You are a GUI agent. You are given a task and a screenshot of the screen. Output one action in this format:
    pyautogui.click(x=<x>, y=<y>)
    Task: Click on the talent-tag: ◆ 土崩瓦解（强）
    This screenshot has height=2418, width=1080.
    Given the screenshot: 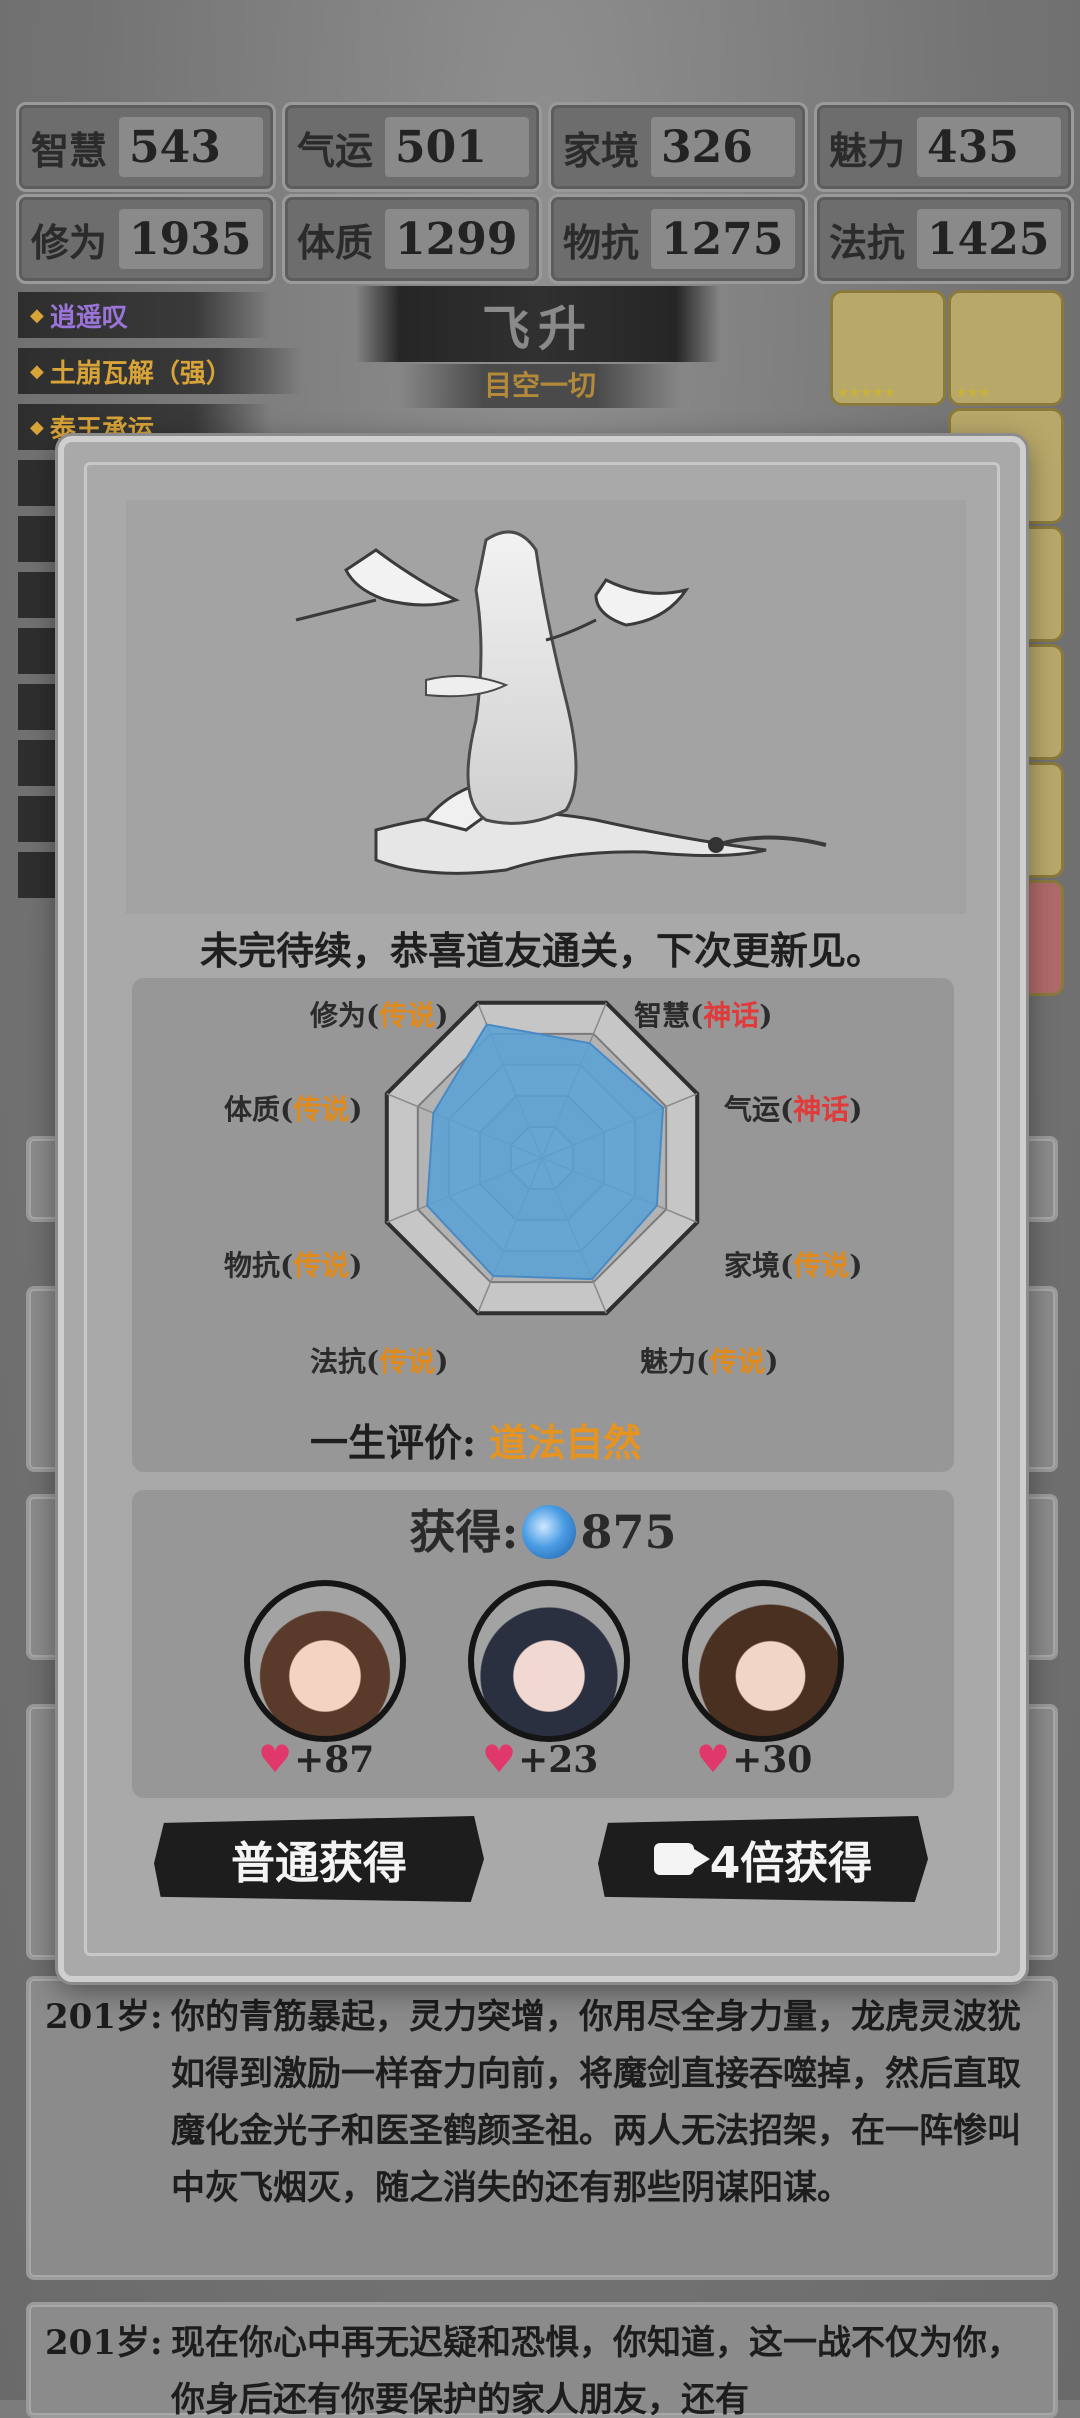 What is the action you would take?
    pyautogui.click(x=160, y=371)
    